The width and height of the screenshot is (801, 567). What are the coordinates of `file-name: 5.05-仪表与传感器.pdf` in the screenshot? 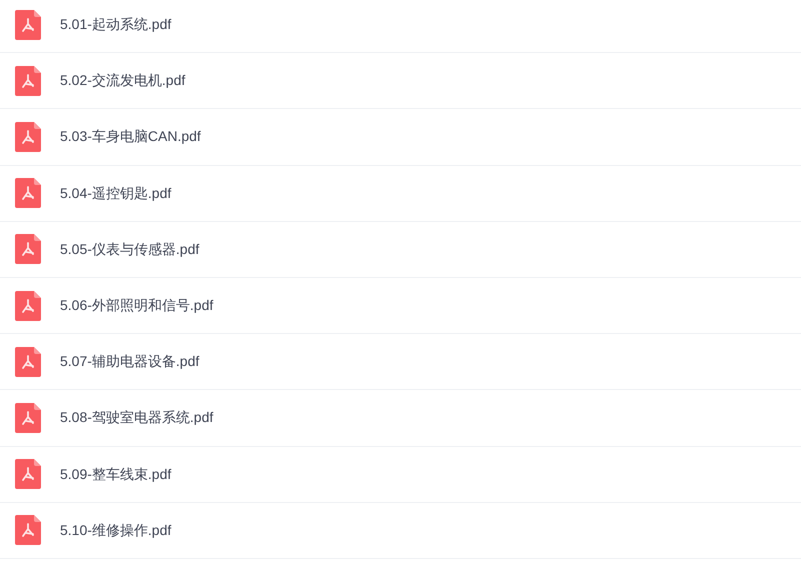 It's located at (130, 249).